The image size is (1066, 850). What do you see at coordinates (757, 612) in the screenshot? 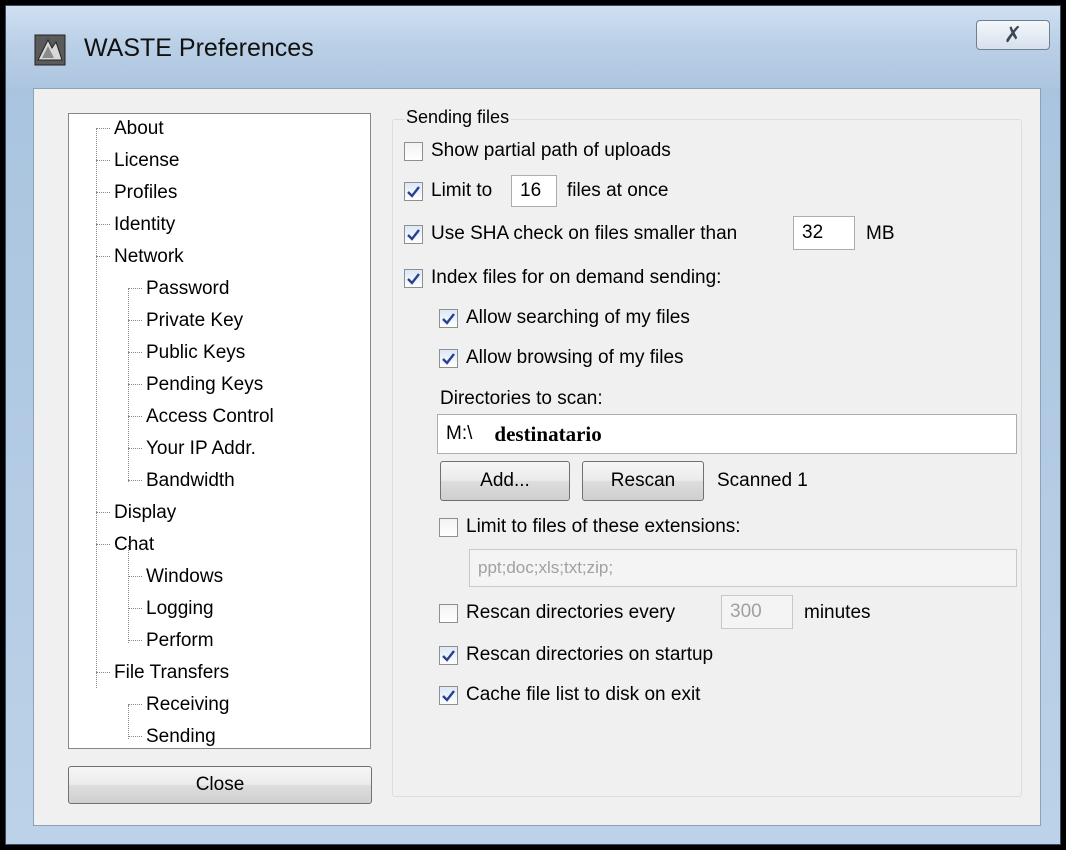
I see `rescan-interval-input: 300` at bounding box center [757, 612].